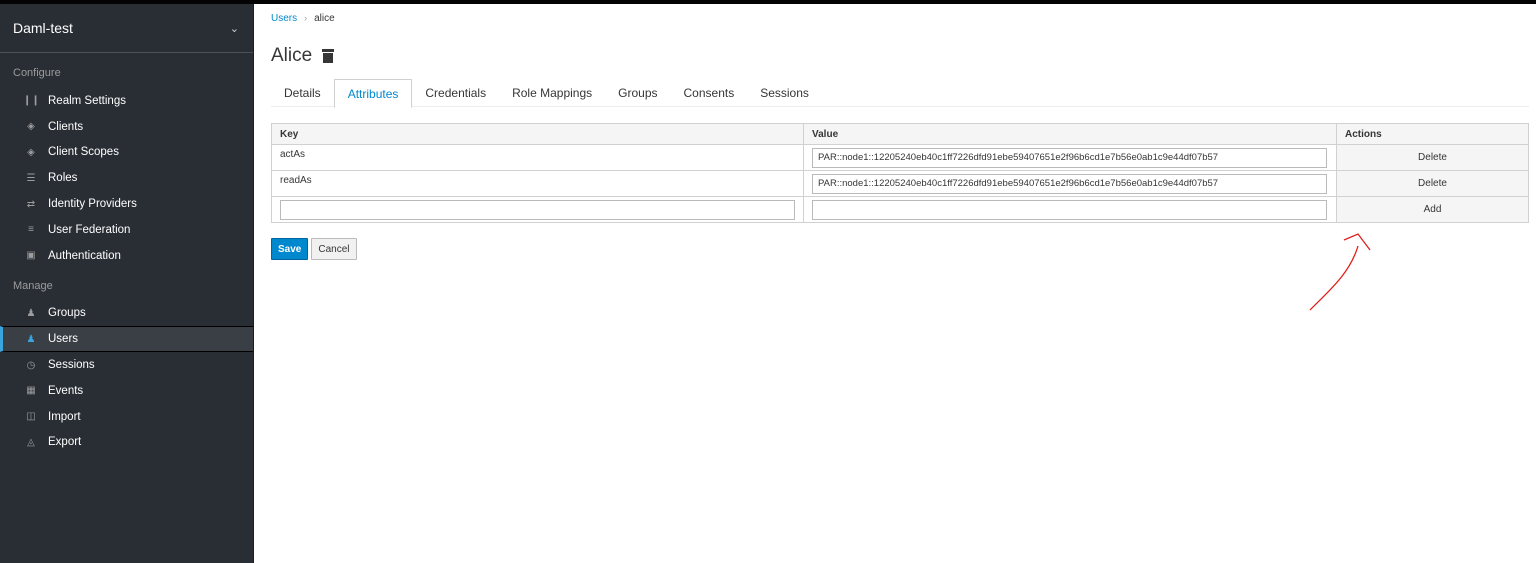 The image size is (1536, 563). What do you see at coordinates (126, 339) in the screenshot?
I see `sidebar-item-users: ♟ Users` at bounding box center [126, 339].